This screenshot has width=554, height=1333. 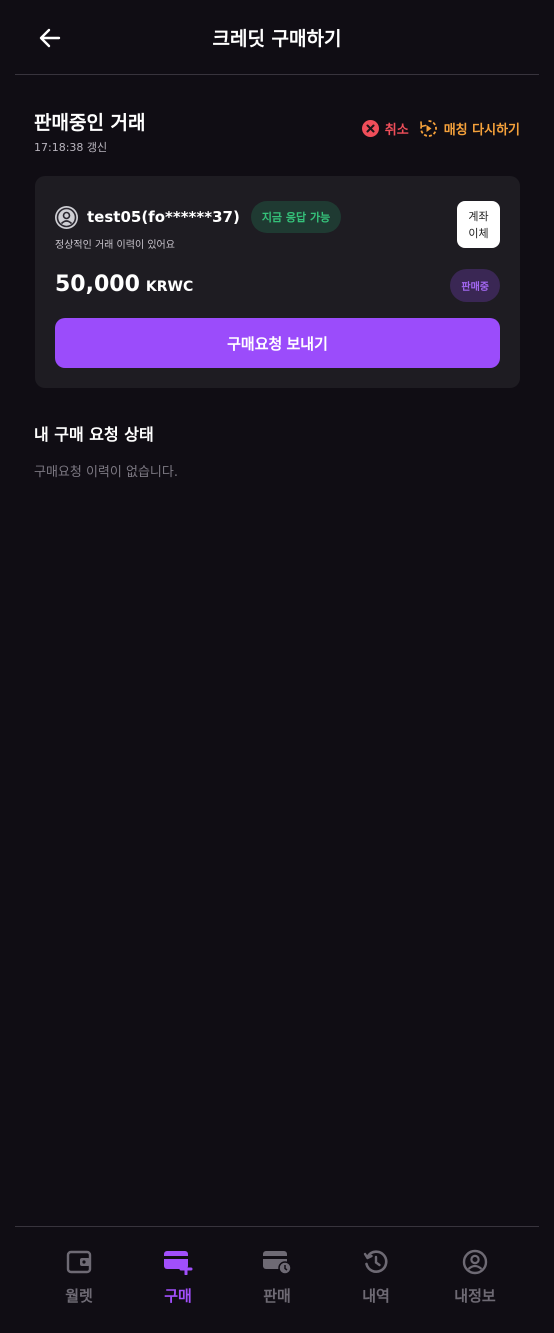 I want to click on transfer-label-line1: 계좌, so click(x=478, y=216).